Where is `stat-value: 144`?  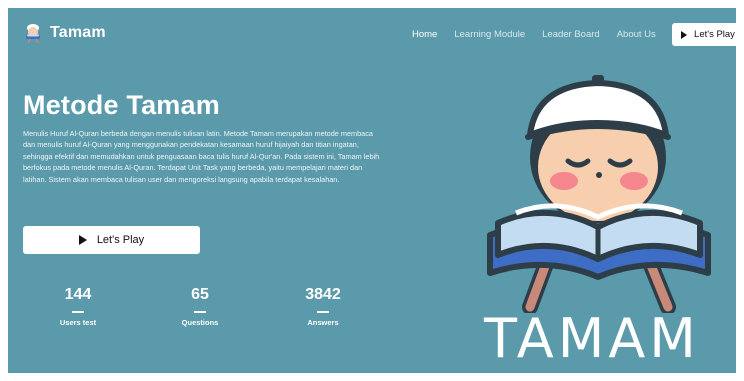
stat-value: 144 is located at coordinates (78, 294).